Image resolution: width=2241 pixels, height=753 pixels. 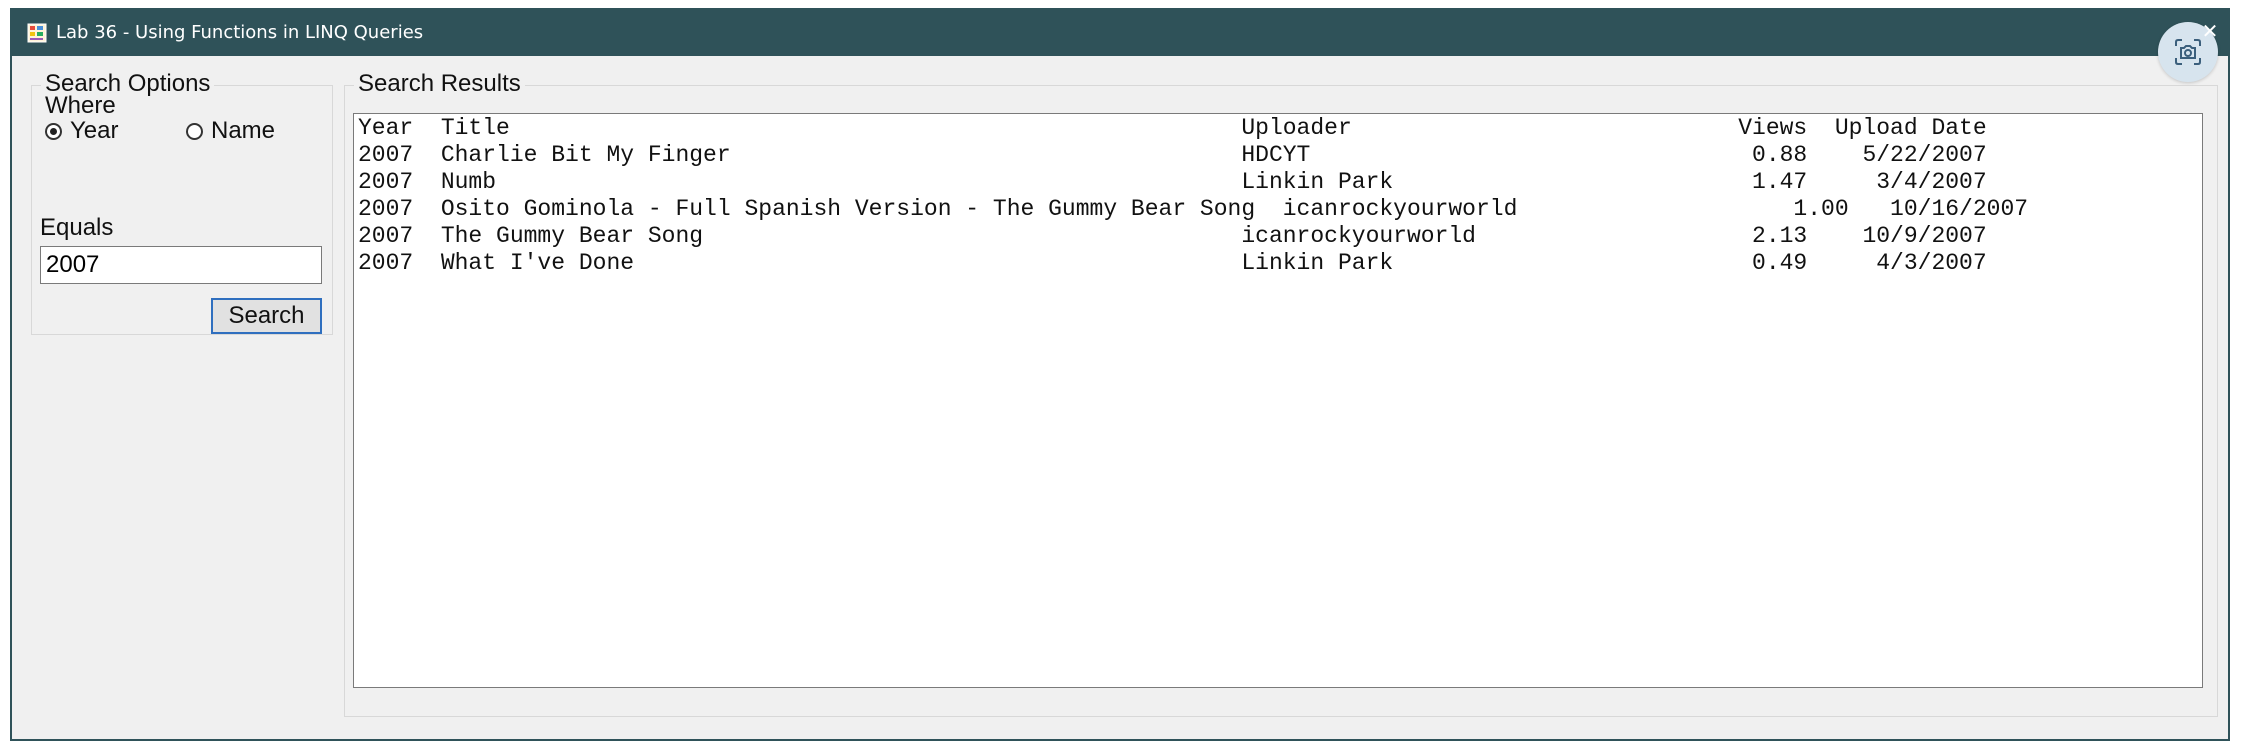 I want to click on where-label: Where, so click(x=80, y=105).